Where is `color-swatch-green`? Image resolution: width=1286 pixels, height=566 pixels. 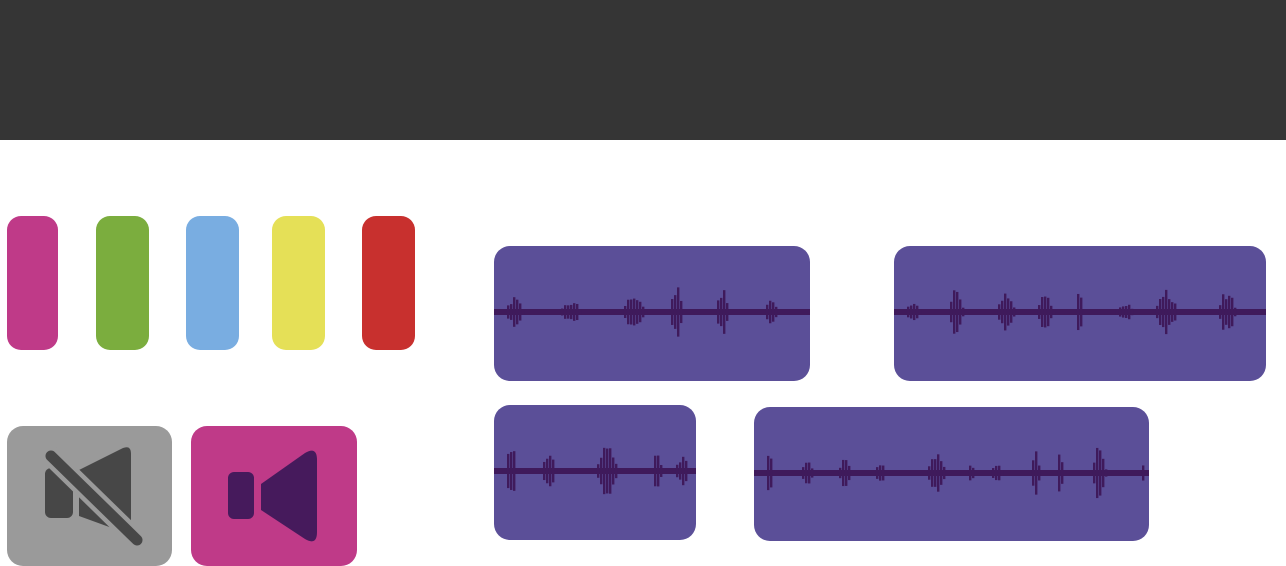 color-swatch-green is located at coordinates (122, 283).